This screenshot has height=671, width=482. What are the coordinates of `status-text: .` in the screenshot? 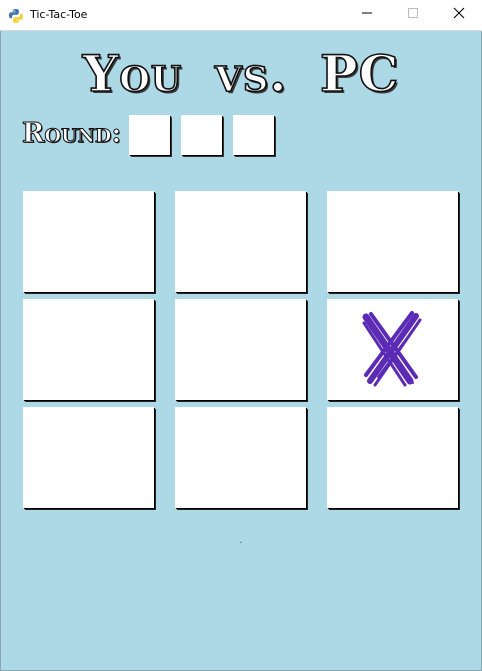 It's located at (241, 540).